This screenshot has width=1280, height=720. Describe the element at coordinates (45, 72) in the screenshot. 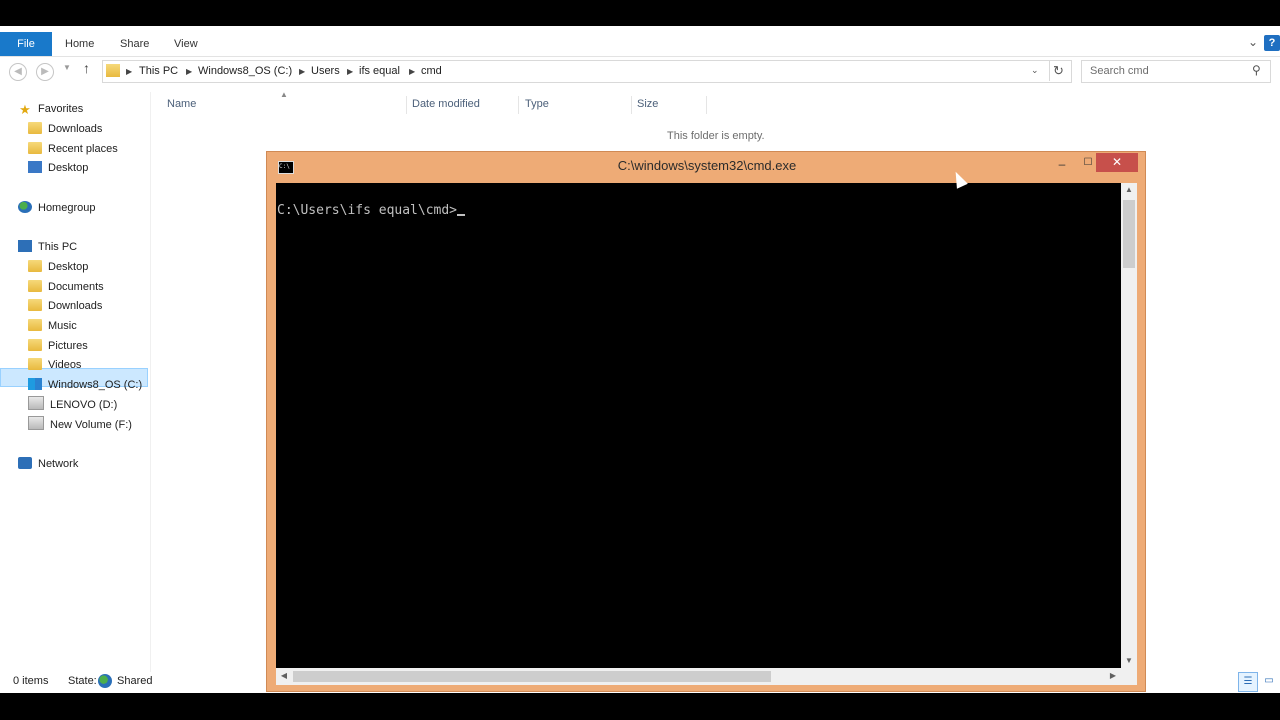

I see `forward-button: ▶` at that location.